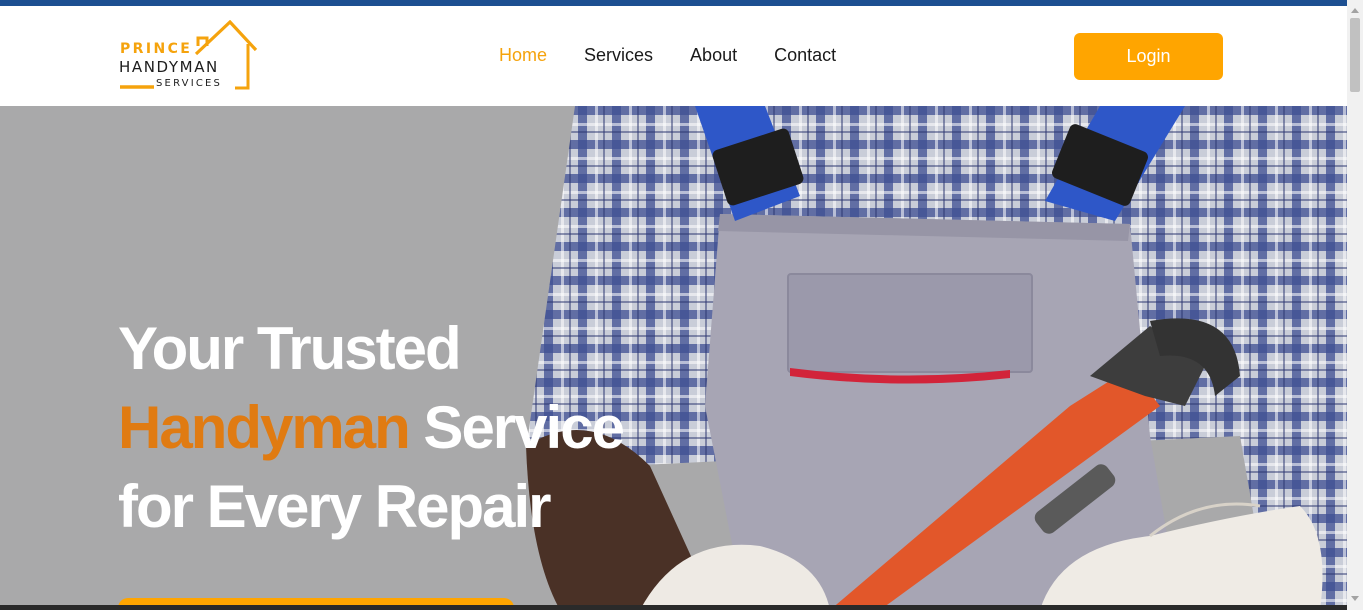  Describe the element at coordinates (1355, 55) in the screenshot. I see `scrollbar-thumb` at that location.